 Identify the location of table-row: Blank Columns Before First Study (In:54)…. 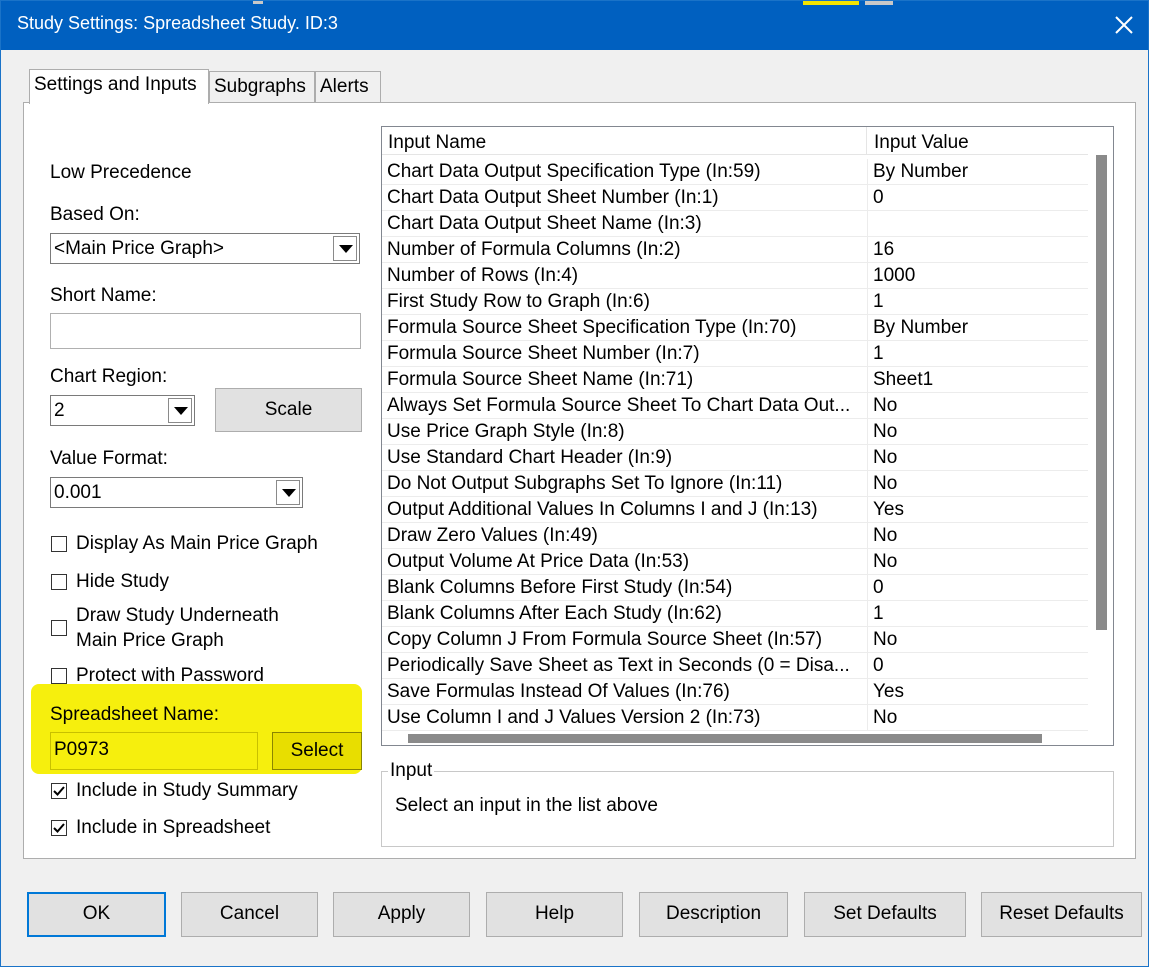
(735, 588).